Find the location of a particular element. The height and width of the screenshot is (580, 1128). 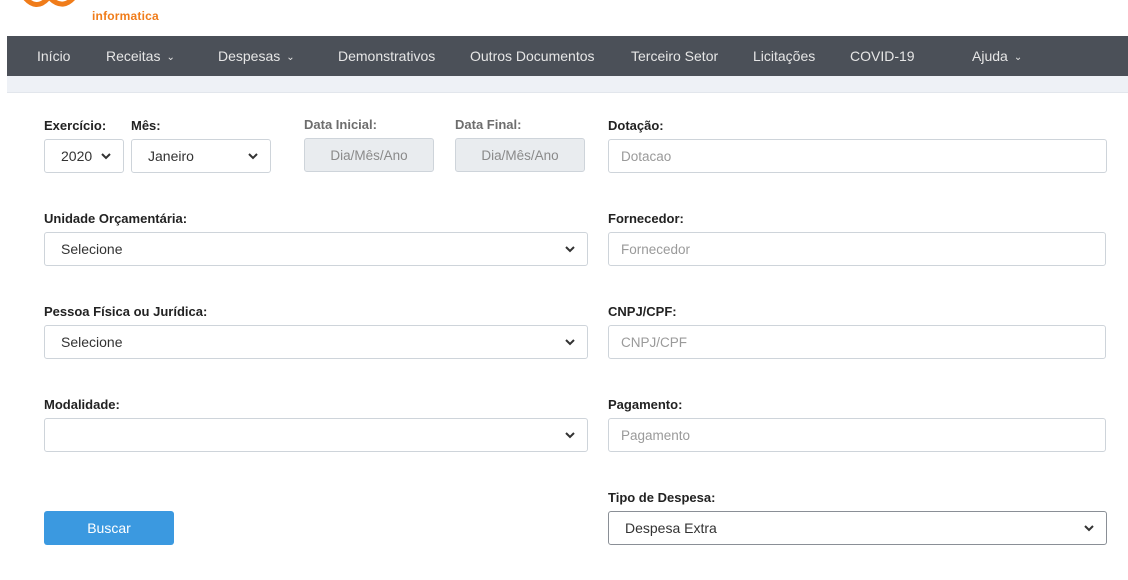

data-final-input: Dia/Mês/Ano is located at coordinates (520, 155).